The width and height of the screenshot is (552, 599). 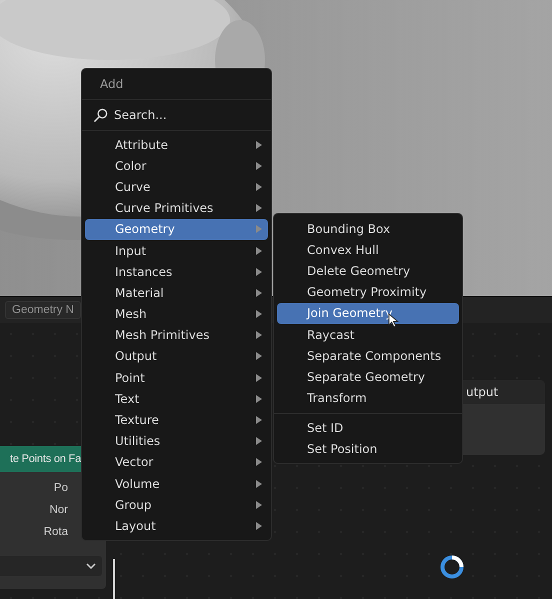 What do you see at coordinates (176, 229) in the screenshot?
I see `menu-item: Geometry` at bounding box center [176, 229].